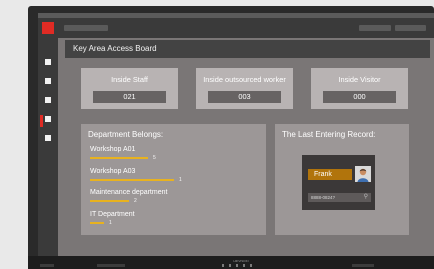 The width and height of the screenshot is (434, 269). I want to click on sidebar-active-indicator, so click(41, 121).